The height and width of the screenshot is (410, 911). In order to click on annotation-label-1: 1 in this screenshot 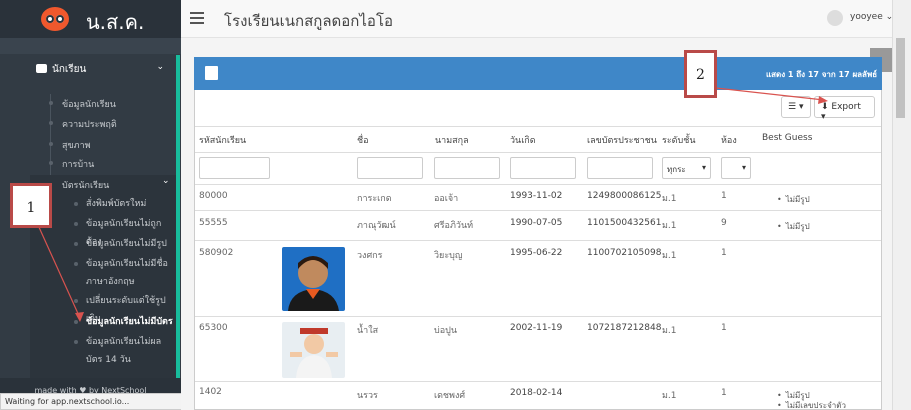, I will do `click(31, 205)`.